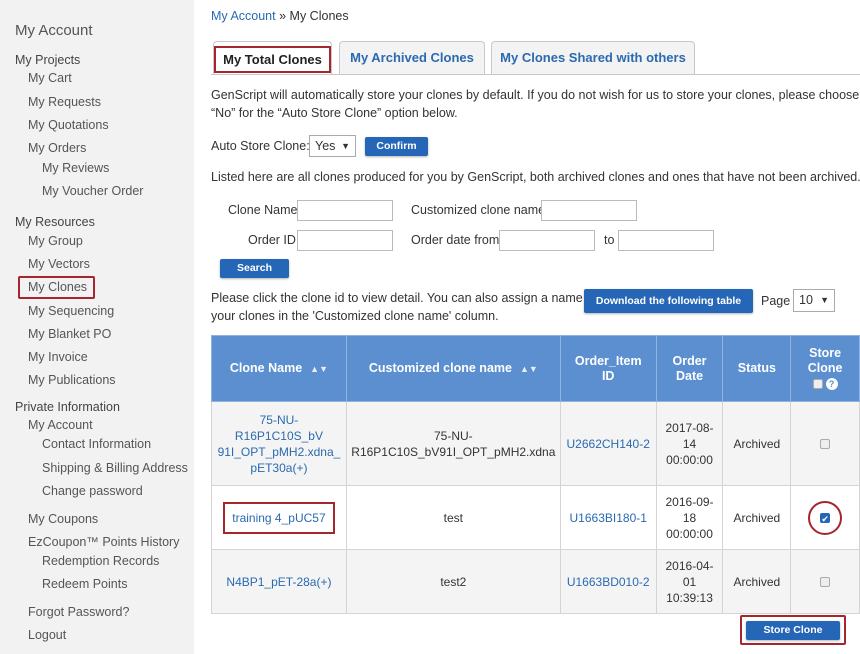  I want to click on page-label: Page, so click(776, 301).